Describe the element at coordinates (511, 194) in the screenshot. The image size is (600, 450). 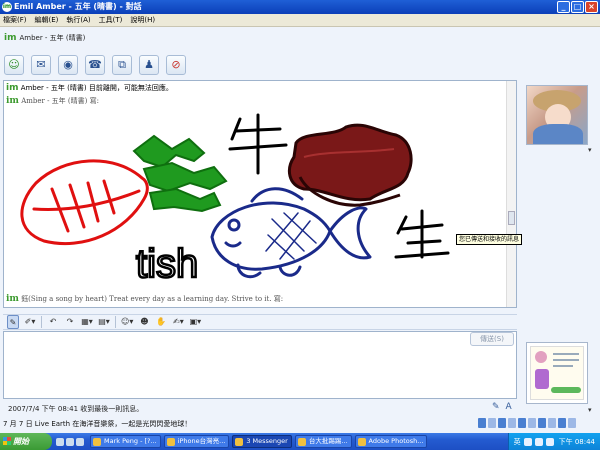
I see `chat-scrollbar` at that location.